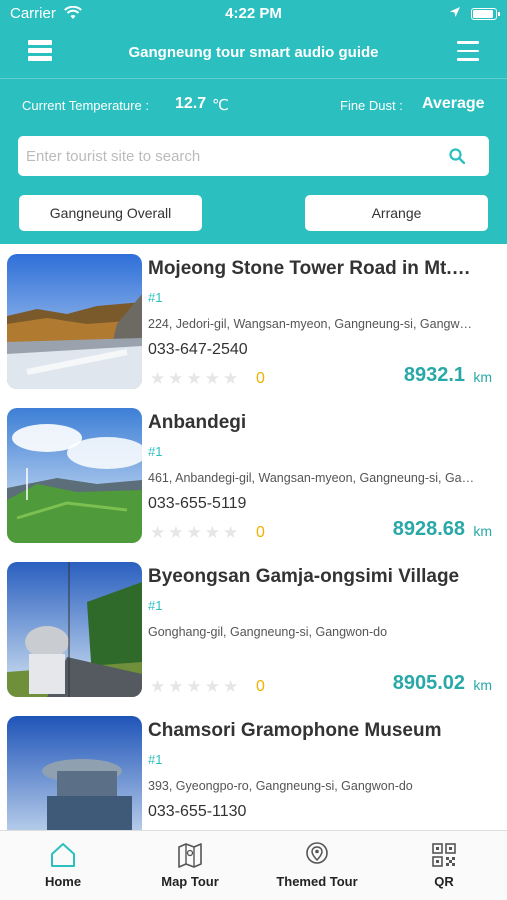  I want to click on place-name: Byeongsan Gamja-ongsimi Village, so click(304, 576).